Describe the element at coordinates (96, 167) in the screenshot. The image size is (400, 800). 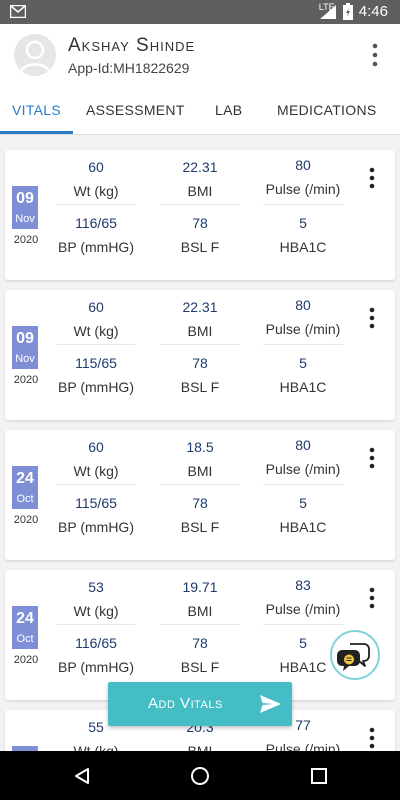
I see `weight-value: 60` at that location.